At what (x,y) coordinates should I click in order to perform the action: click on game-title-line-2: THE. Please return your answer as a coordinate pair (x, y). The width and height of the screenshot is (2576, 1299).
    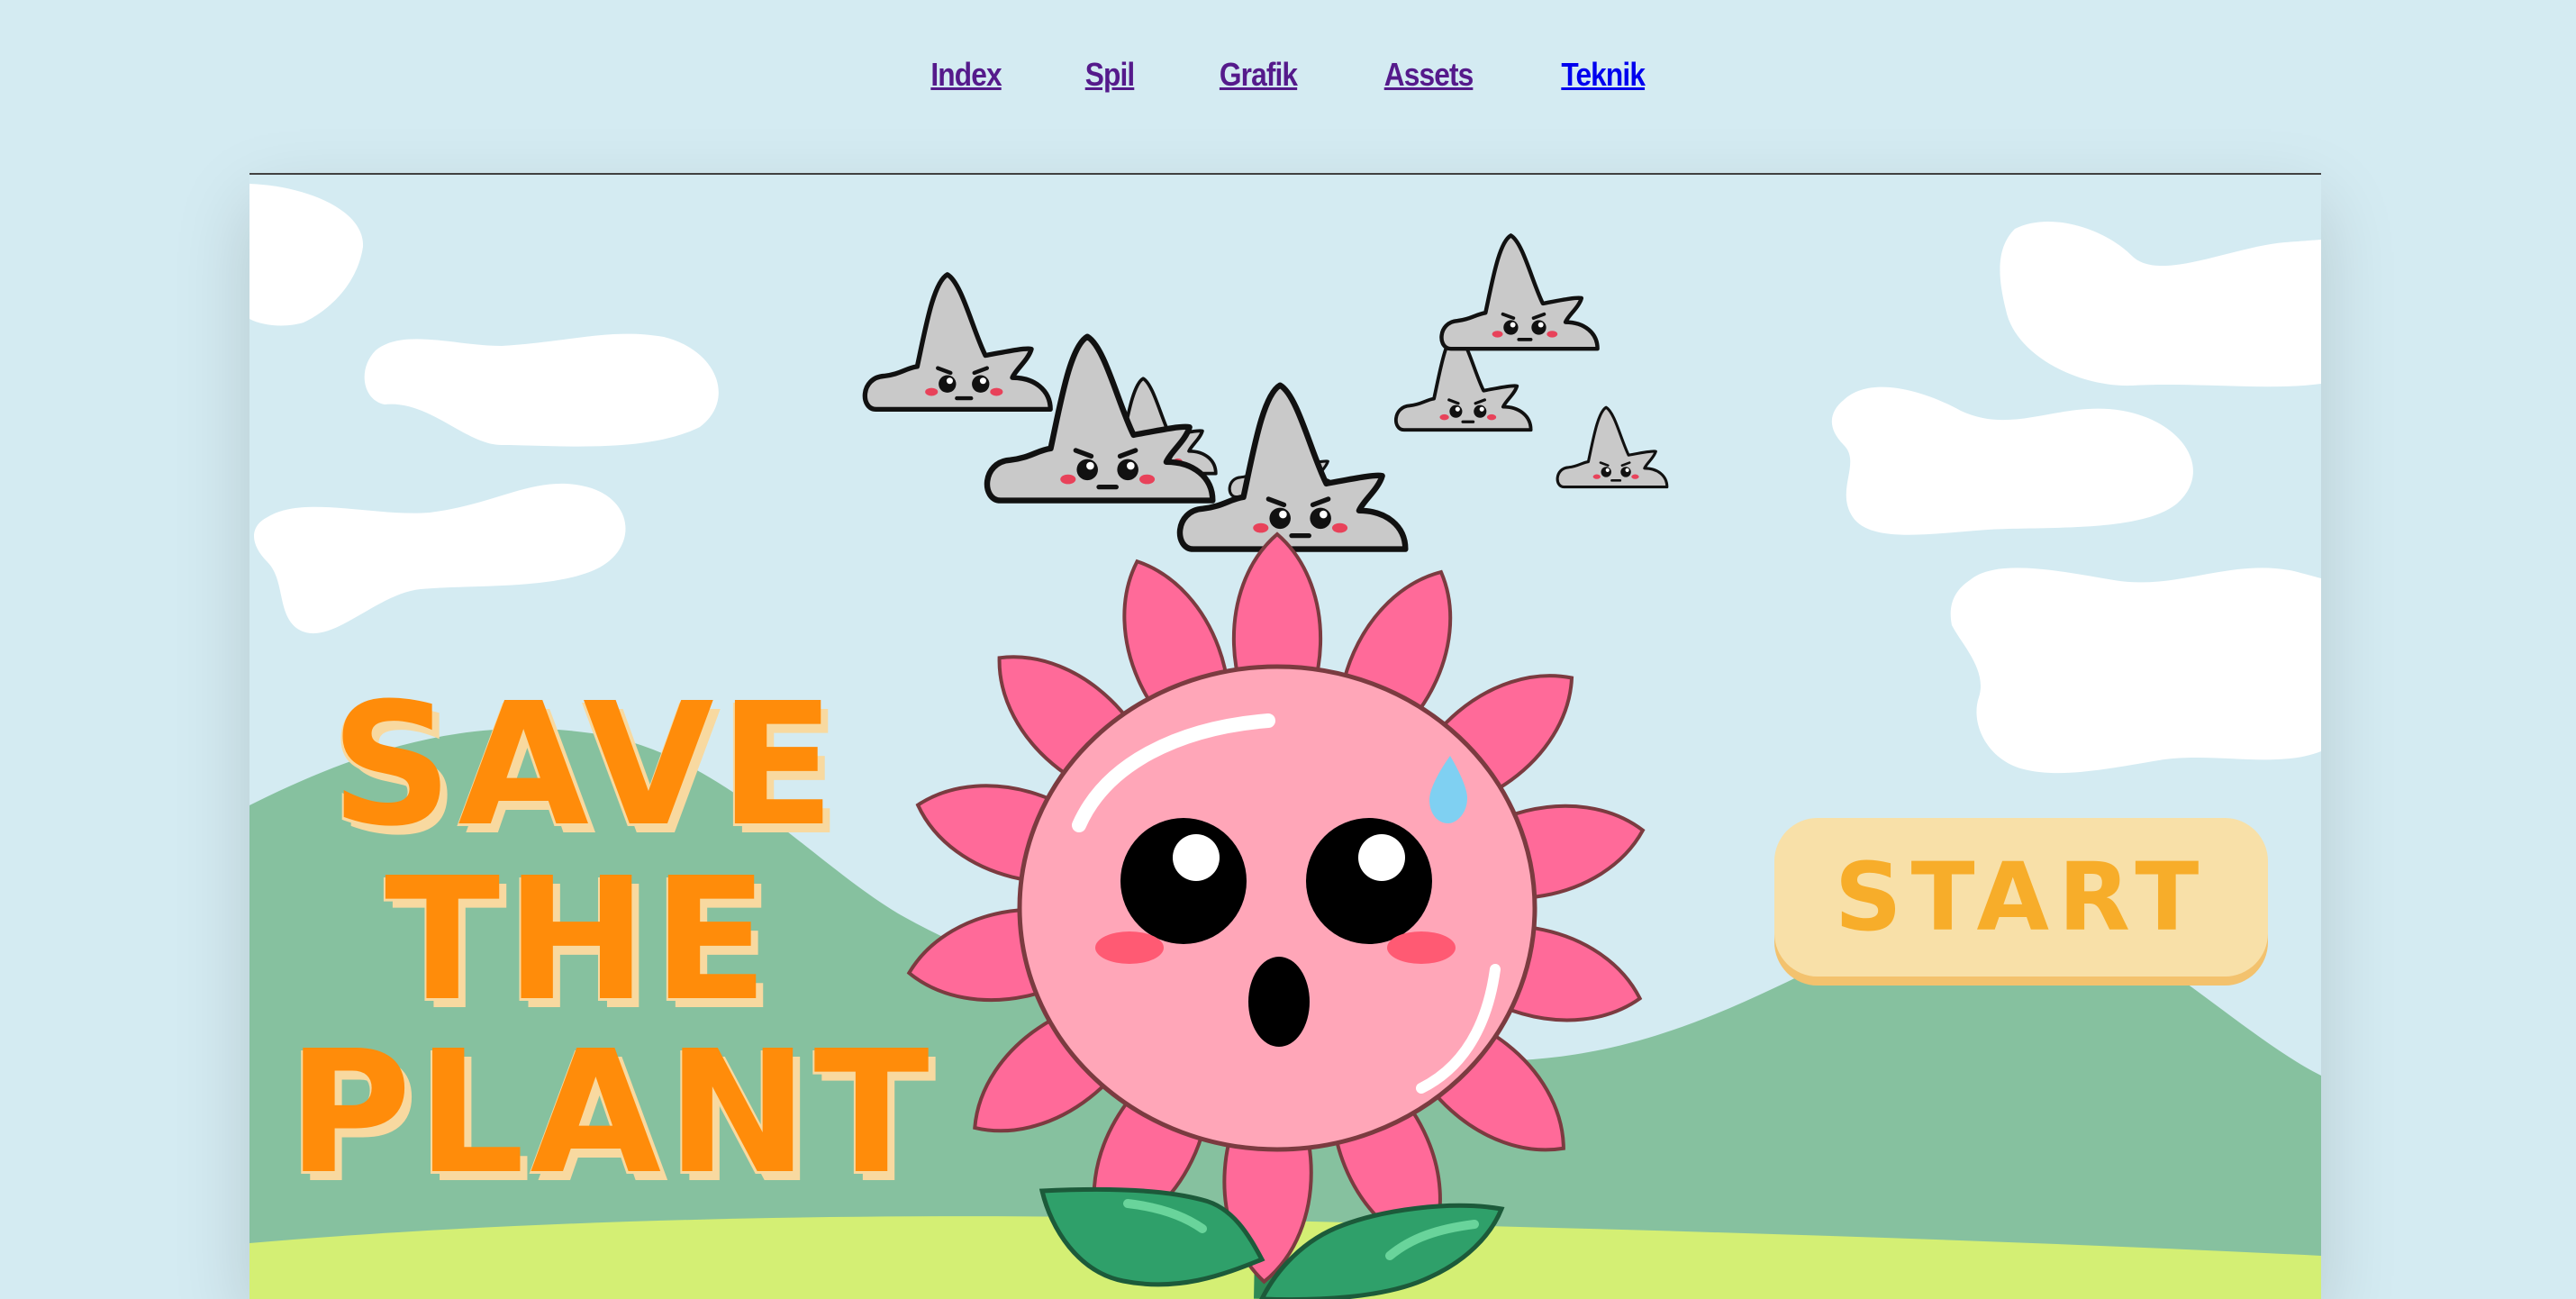
    Looking at the image, I should click on (580, 940).